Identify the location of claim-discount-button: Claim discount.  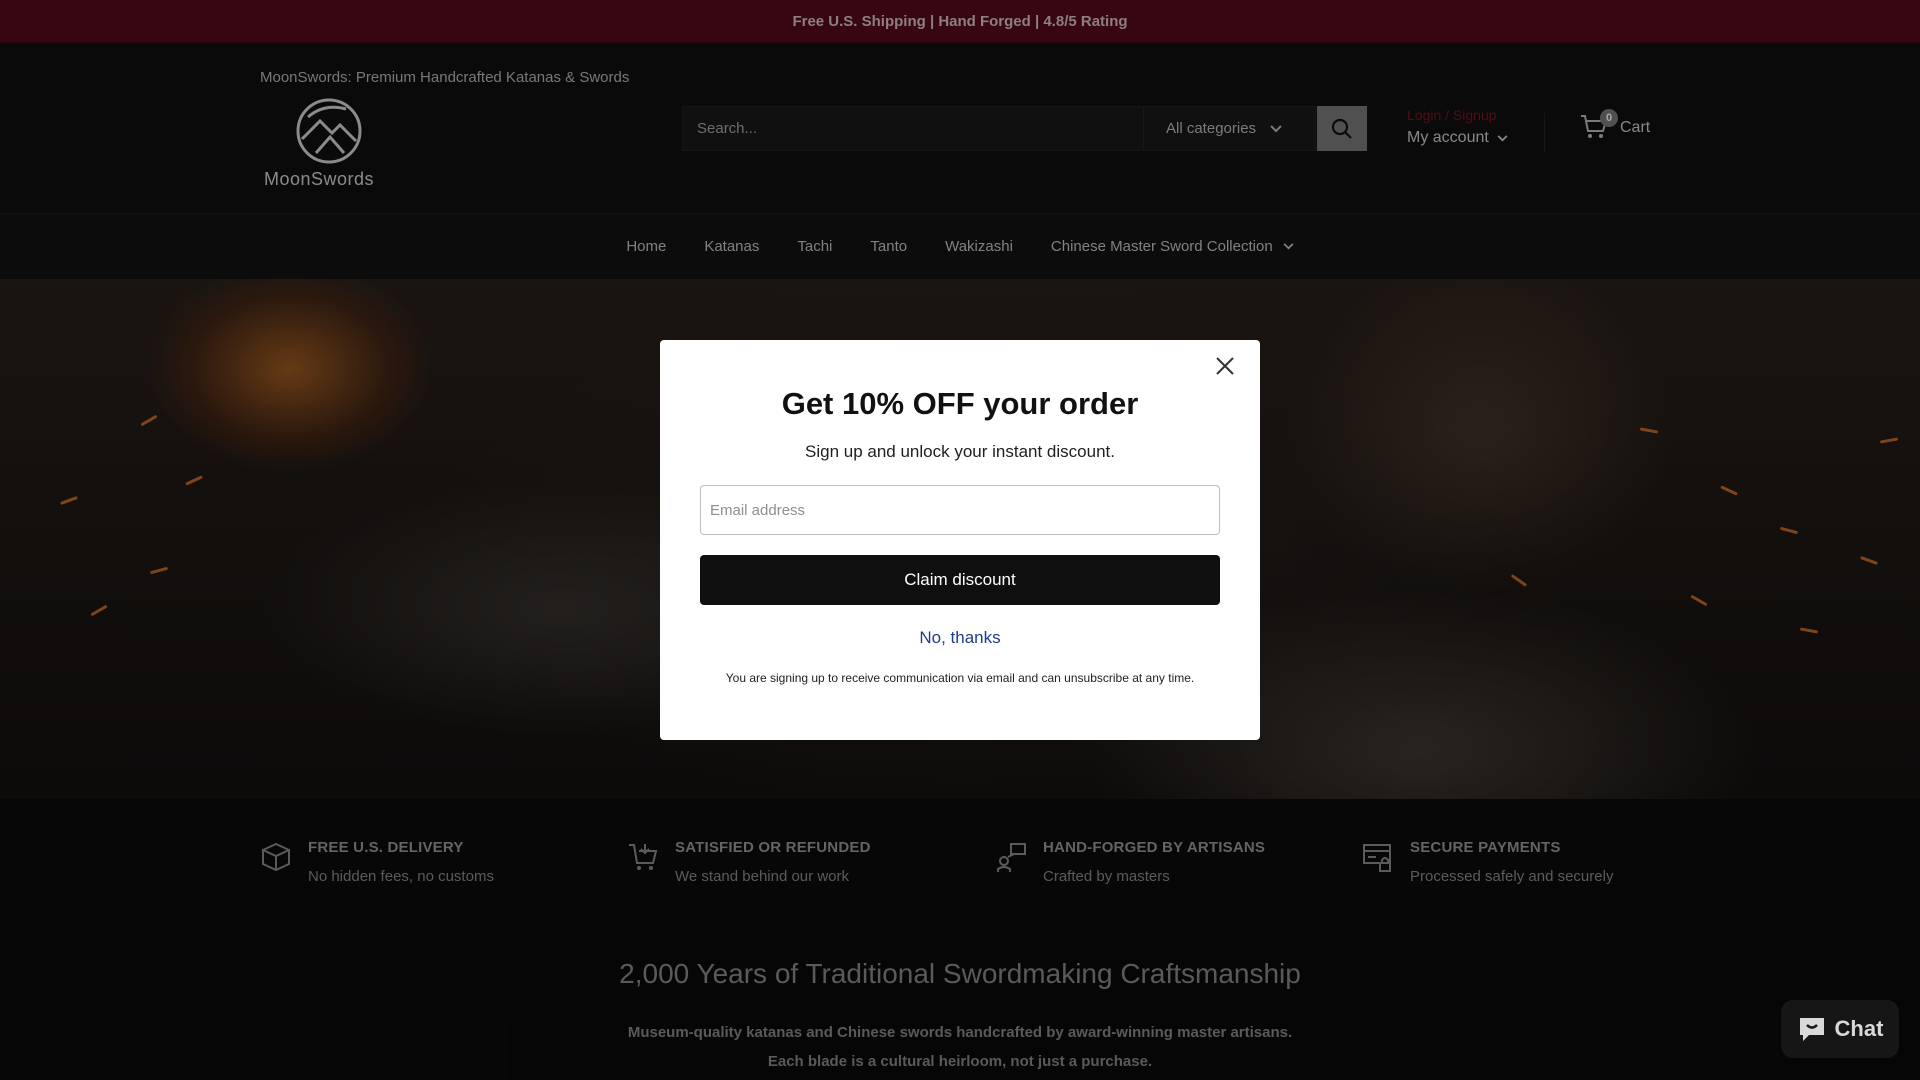
(960, 580).